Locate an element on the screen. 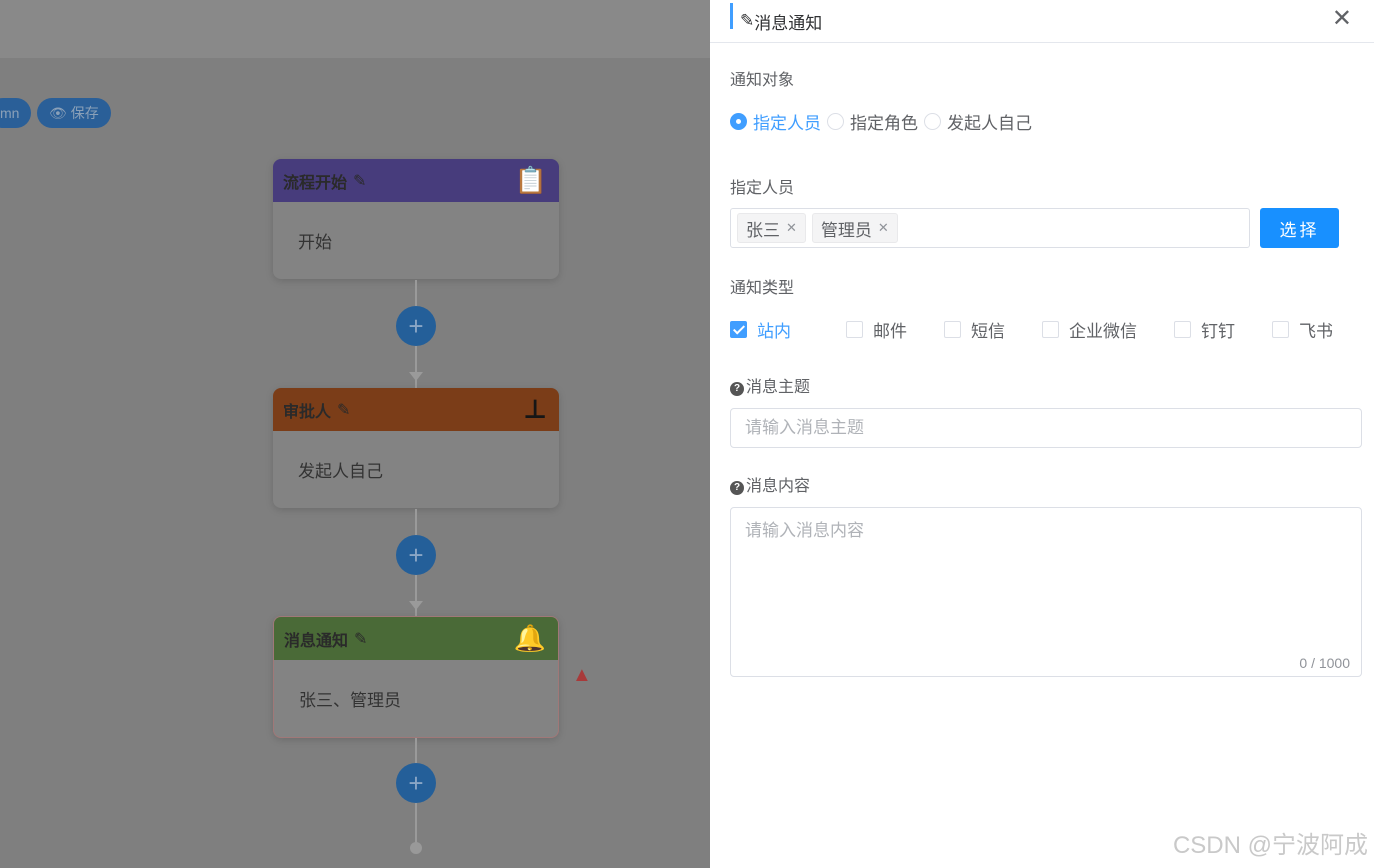 This screenshot has width=1374, height=868. select-button: 选择 is located at coordinates (1299, 228).